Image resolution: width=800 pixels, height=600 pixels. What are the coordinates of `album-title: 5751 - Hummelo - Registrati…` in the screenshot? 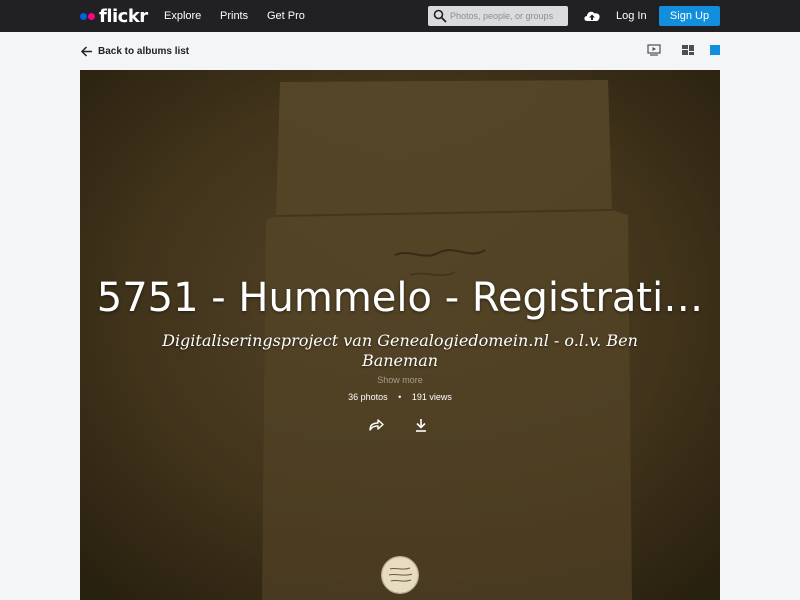 It's located at (400, 298).